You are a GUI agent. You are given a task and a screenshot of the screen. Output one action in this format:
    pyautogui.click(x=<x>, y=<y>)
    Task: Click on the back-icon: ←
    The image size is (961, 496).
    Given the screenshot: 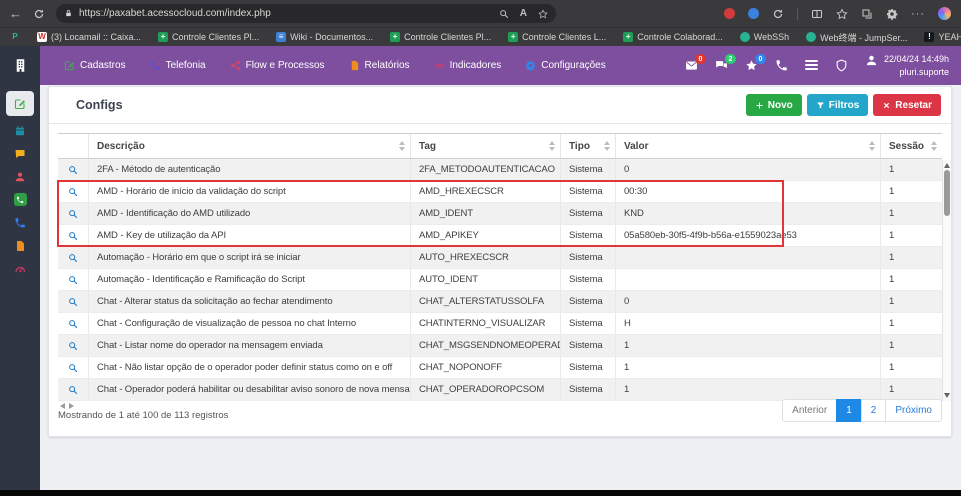 What is the action you would take?
    pyautogui.click(x=15, y=13)
    